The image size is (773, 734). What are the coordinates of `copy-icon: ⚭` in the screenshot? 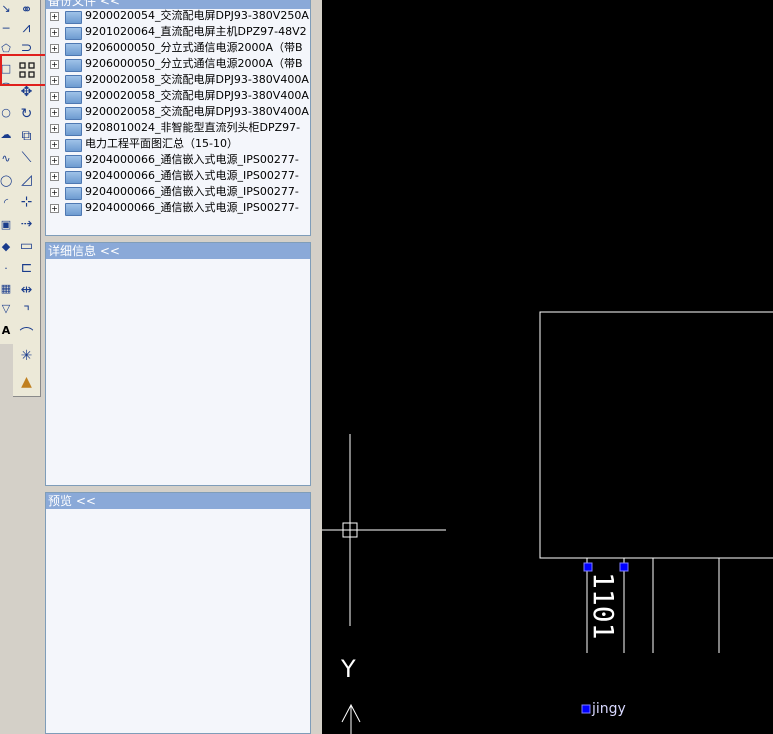 It's located at (26, 10).